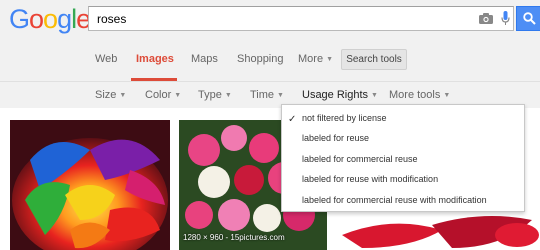 The height and width of the screenshot is (250, 540). What do you see at coordinates (50, 19) in the screenshot?
I see `google-logo: Google` at bounding box center [50, 19].